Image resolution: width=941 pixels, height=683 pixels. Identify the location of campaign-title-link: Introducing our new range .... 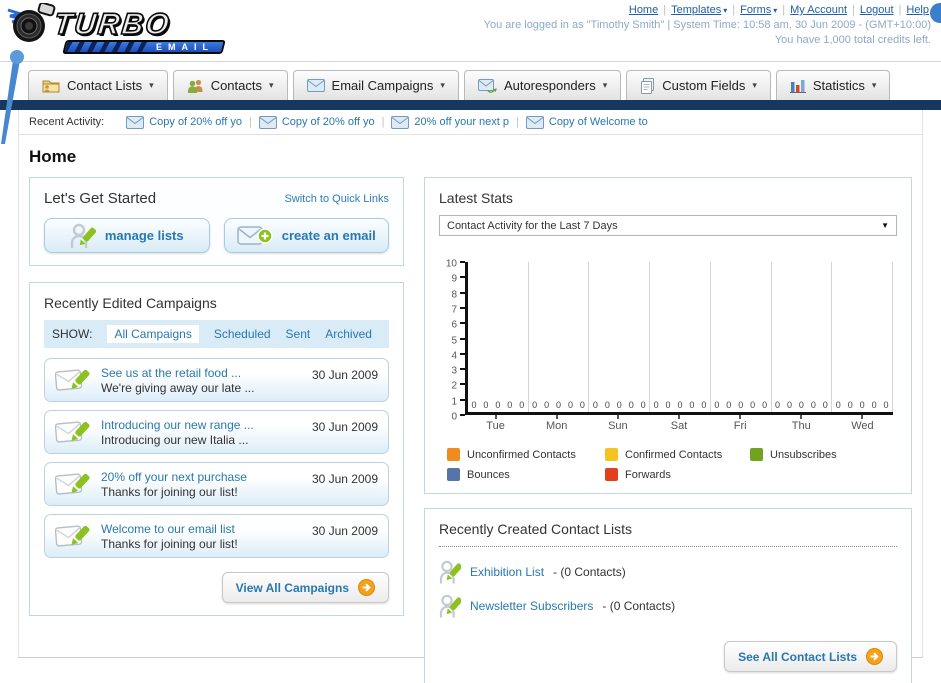
(201, 425).